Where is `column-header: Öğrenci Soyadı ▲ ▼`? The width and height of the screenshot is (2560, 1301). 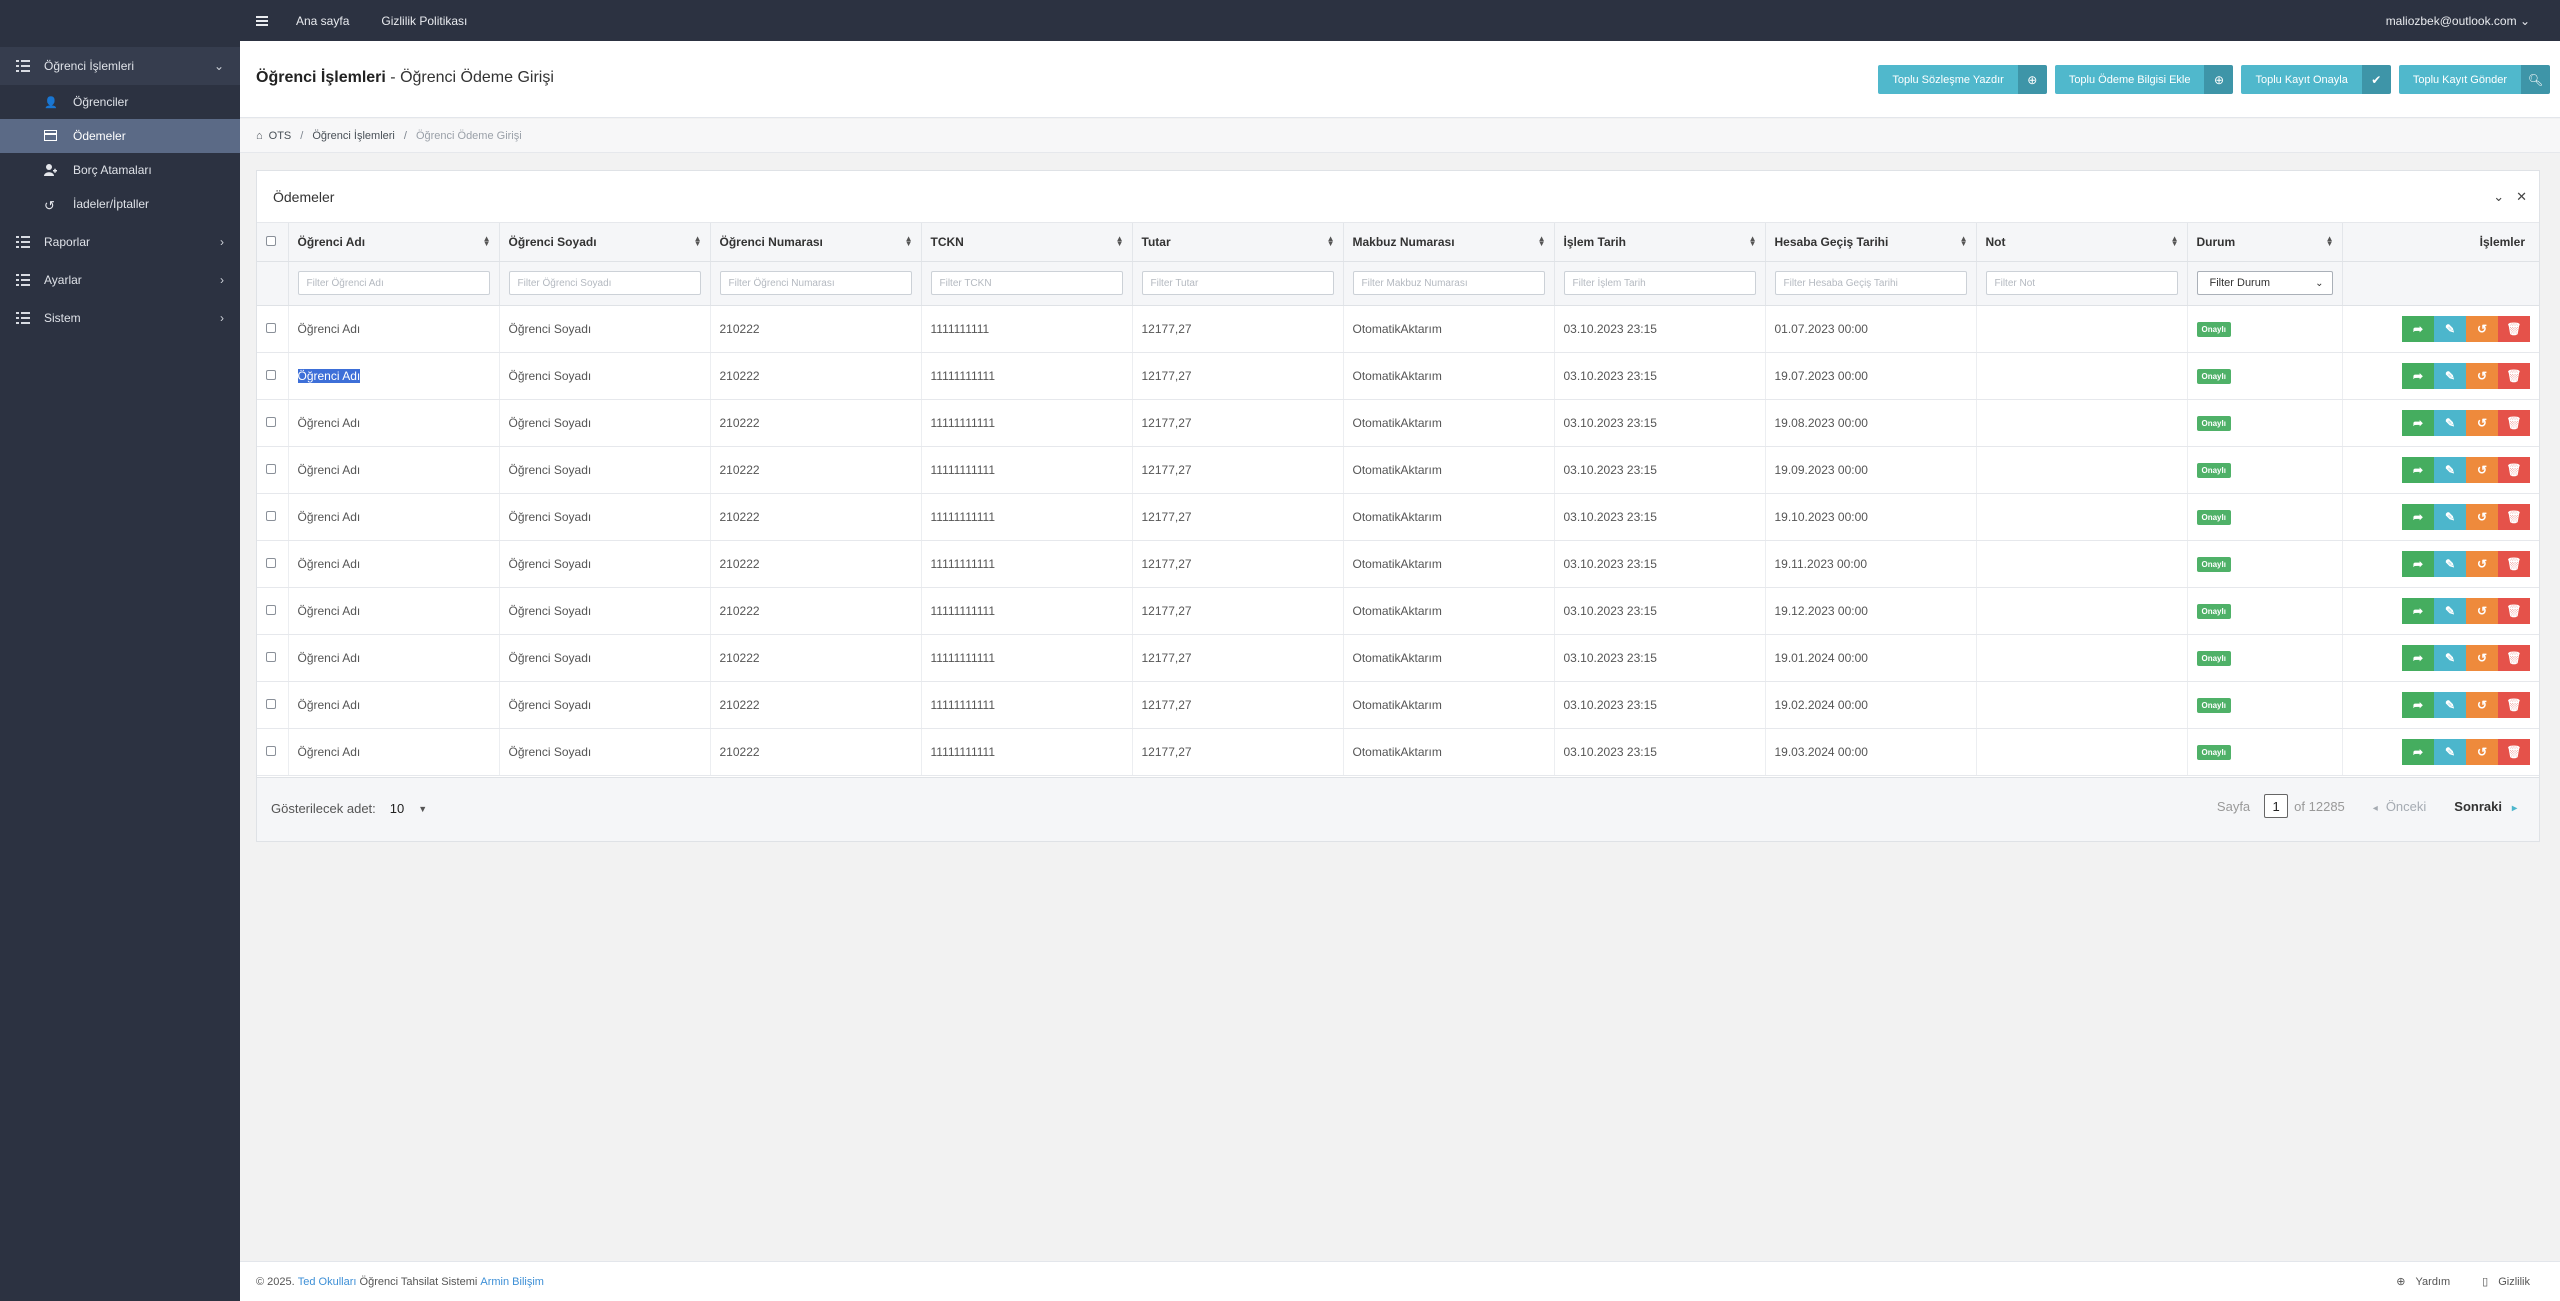 column-header: Öğrenci Soyadı ▲ ▼ is located at coordinates (605, 242).